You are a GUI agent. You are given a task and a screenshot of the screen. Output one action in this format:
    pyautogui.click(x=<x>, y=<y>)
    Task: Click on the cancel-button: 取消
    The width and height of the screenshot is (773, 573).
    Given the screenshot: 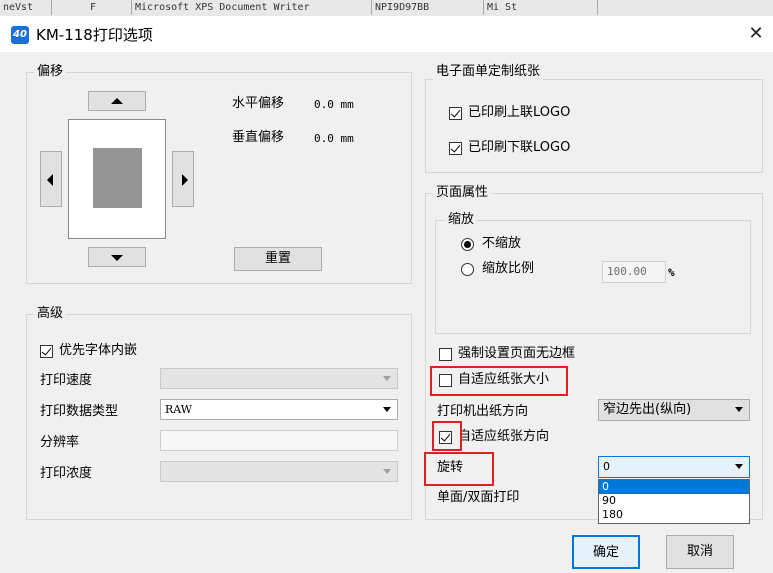 What is the action you would take?
    pyautogui.click(x=700, y=552)
    